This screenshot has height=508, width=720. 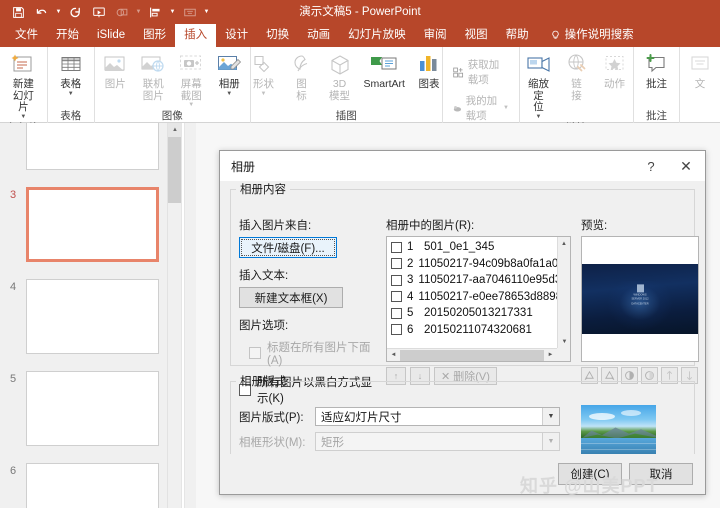 I want to click on list-item-name: 20150205013217331, so click(x=478, y=313).